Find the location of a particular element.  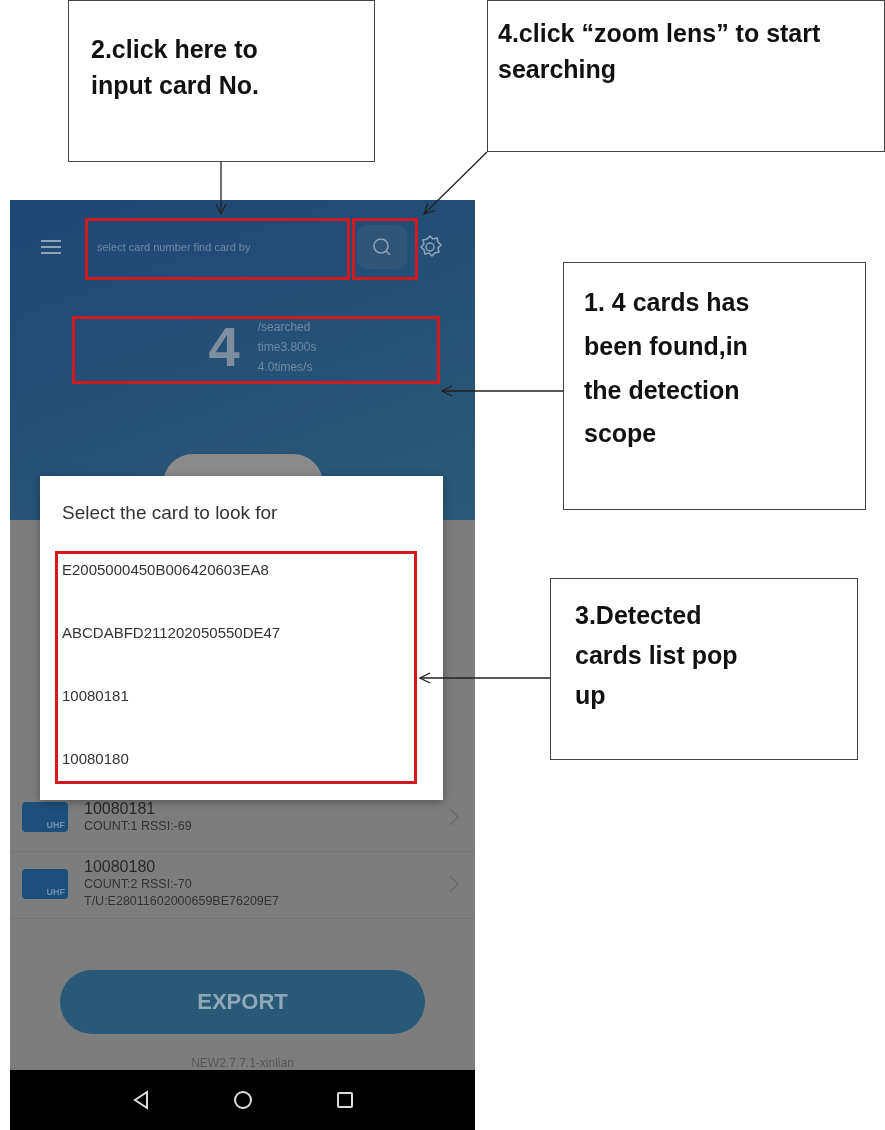

highlight-frame is located at coordinates (385, 249).